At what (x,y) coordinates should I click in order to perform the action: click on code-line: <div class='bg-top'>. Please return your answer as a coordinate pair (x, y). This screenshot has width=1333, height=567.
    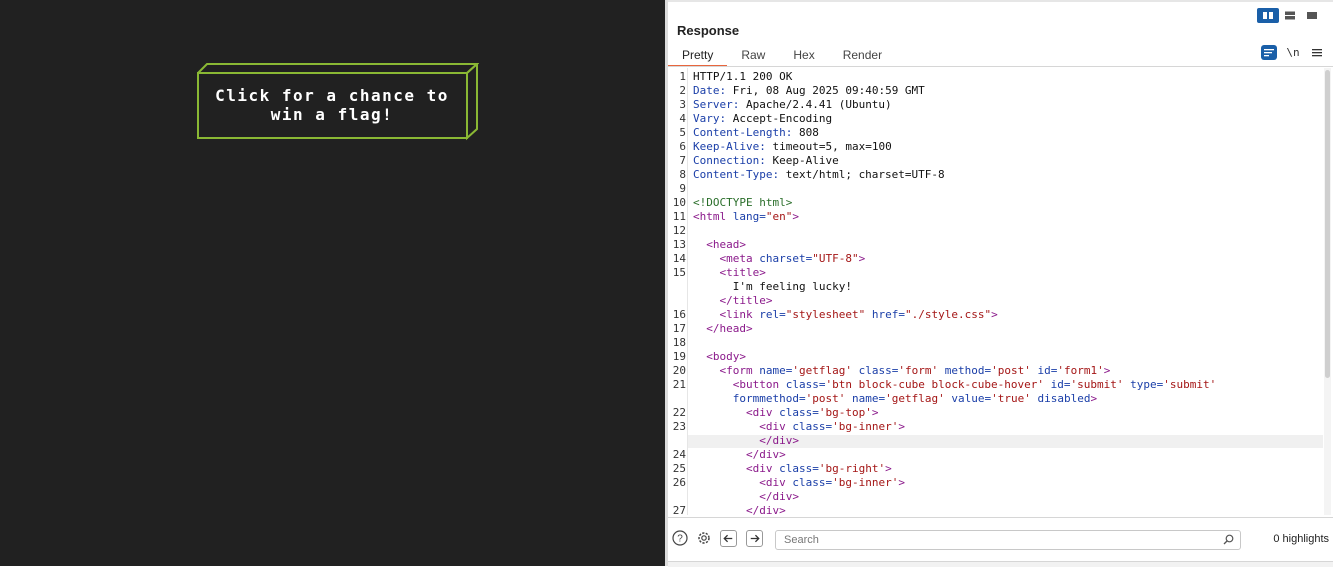
    Looking at the image, I should click on (812, 412).